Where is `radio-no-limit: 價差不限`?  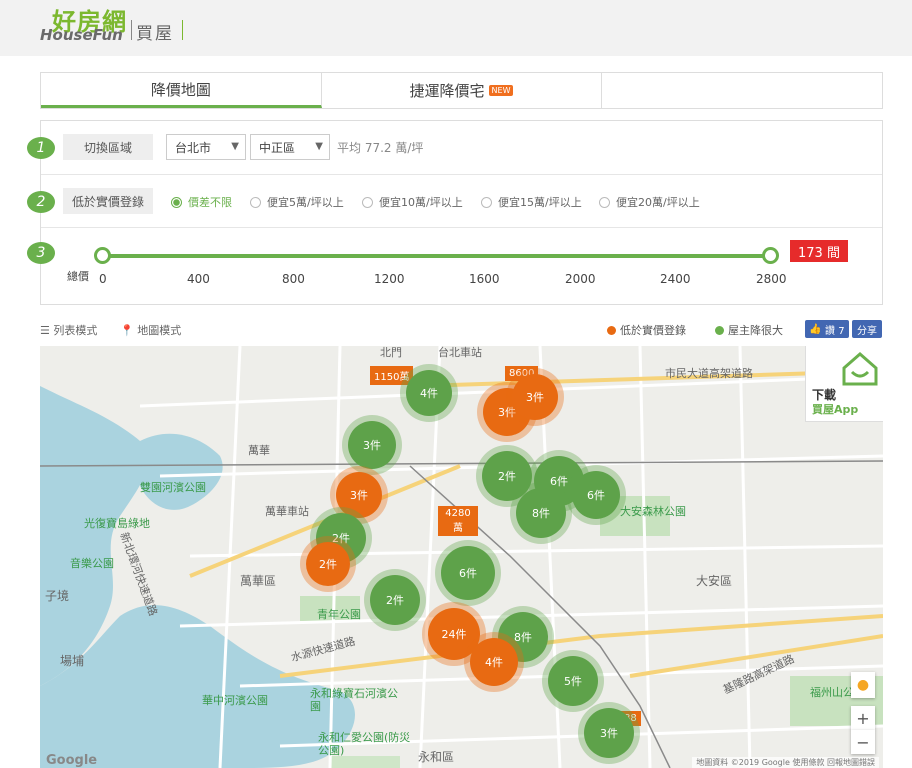
radio-no-limit: 價差不限 is located at coordinates (201, 202).